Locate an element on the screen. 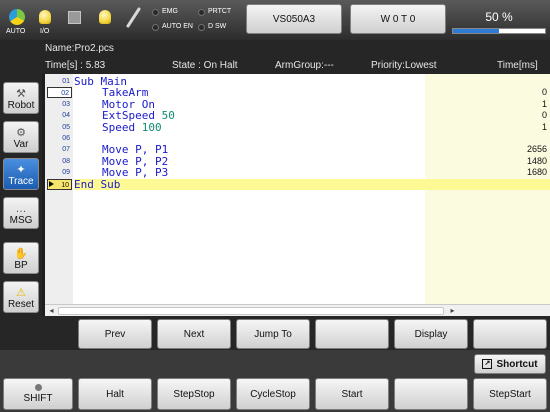 The height and width of the screenshot is (412, 550). speed-bar-fill is located at coordinates (476, 31).